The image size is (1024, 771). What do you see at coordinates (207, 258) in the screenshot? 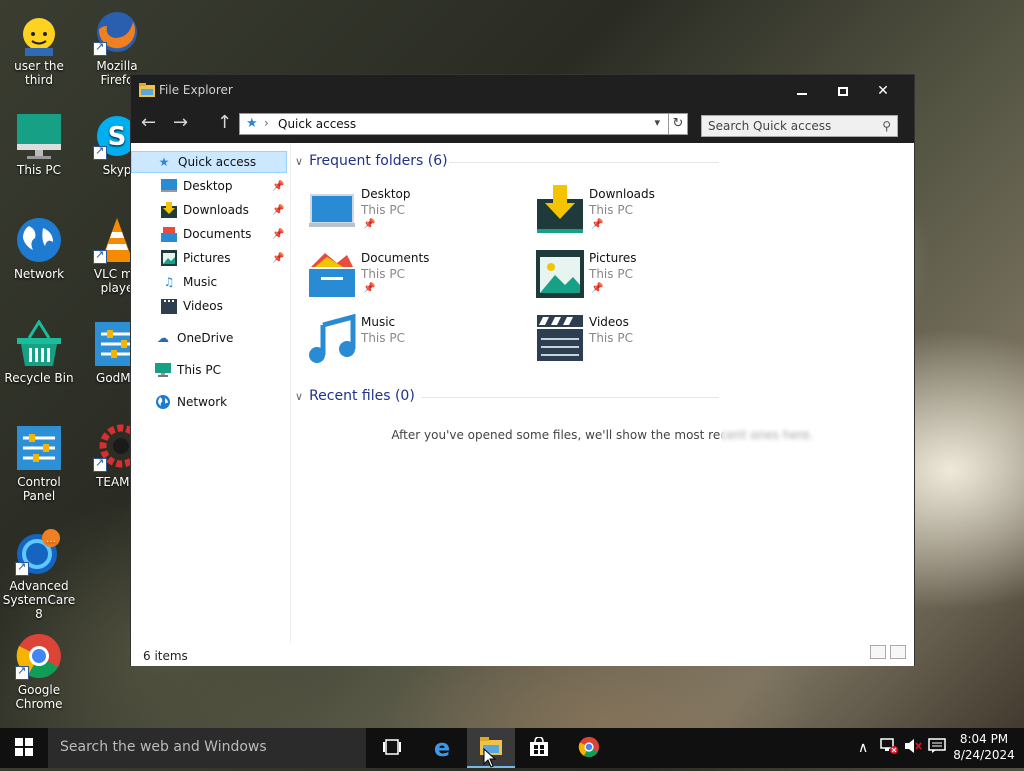
I see `sidebar-item-label: Pictures` at bounding box center [207, 258].